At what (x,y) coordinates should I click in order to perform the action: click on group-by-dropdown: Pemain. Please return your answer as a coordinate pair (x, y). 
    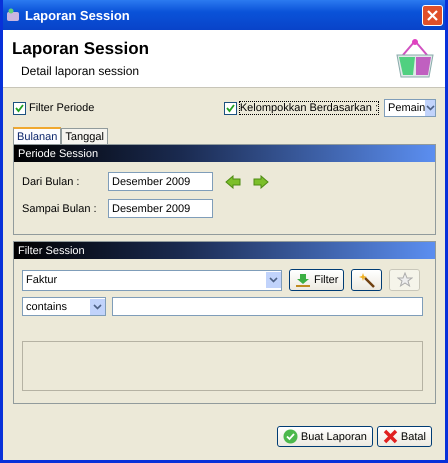
    Looking at the image, I should click on (410, 108).